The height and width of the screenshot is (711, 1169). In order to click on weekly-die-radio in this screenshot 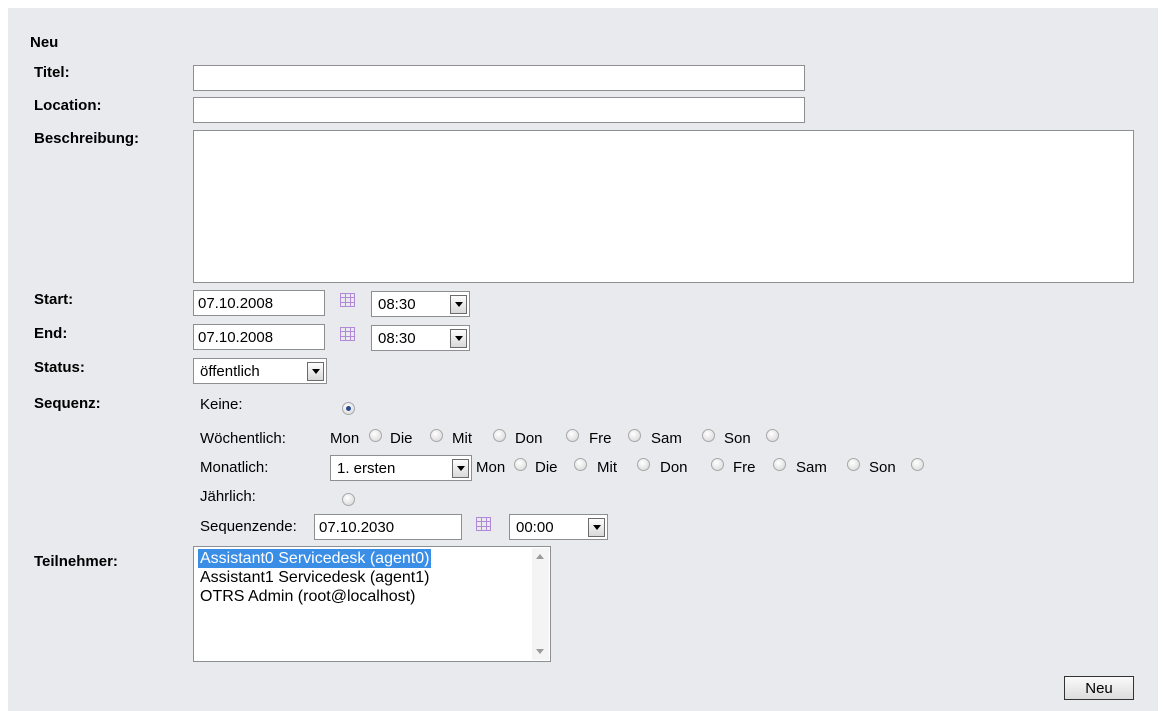, I will do `click(436, 435)`.